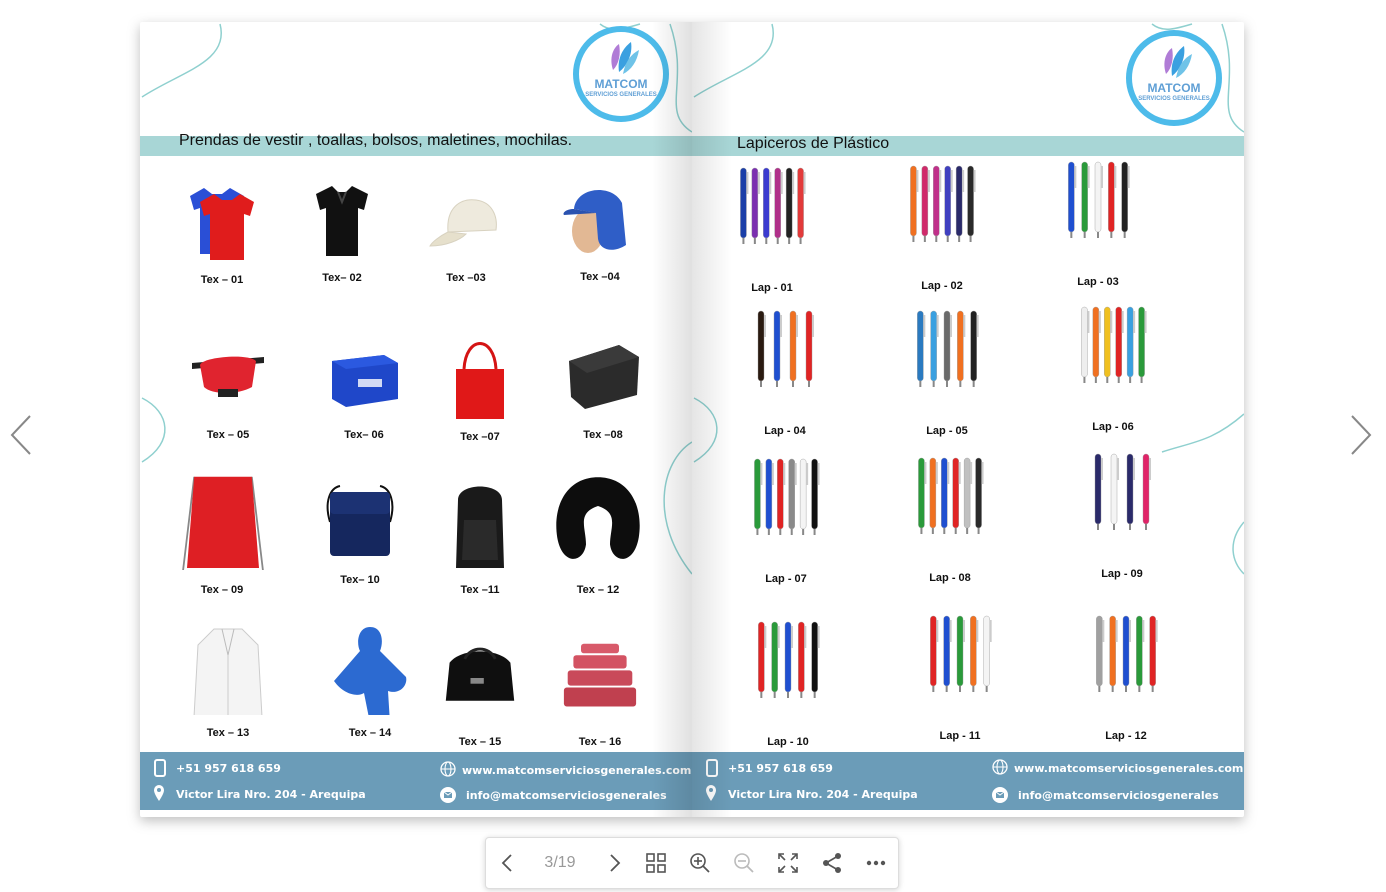 This screenshot has height=892, width=1386. What do you see at coordinates (600, 742) in the screenshot?
I see `product-code: Tex – 16` at bounding box center [600, 742].